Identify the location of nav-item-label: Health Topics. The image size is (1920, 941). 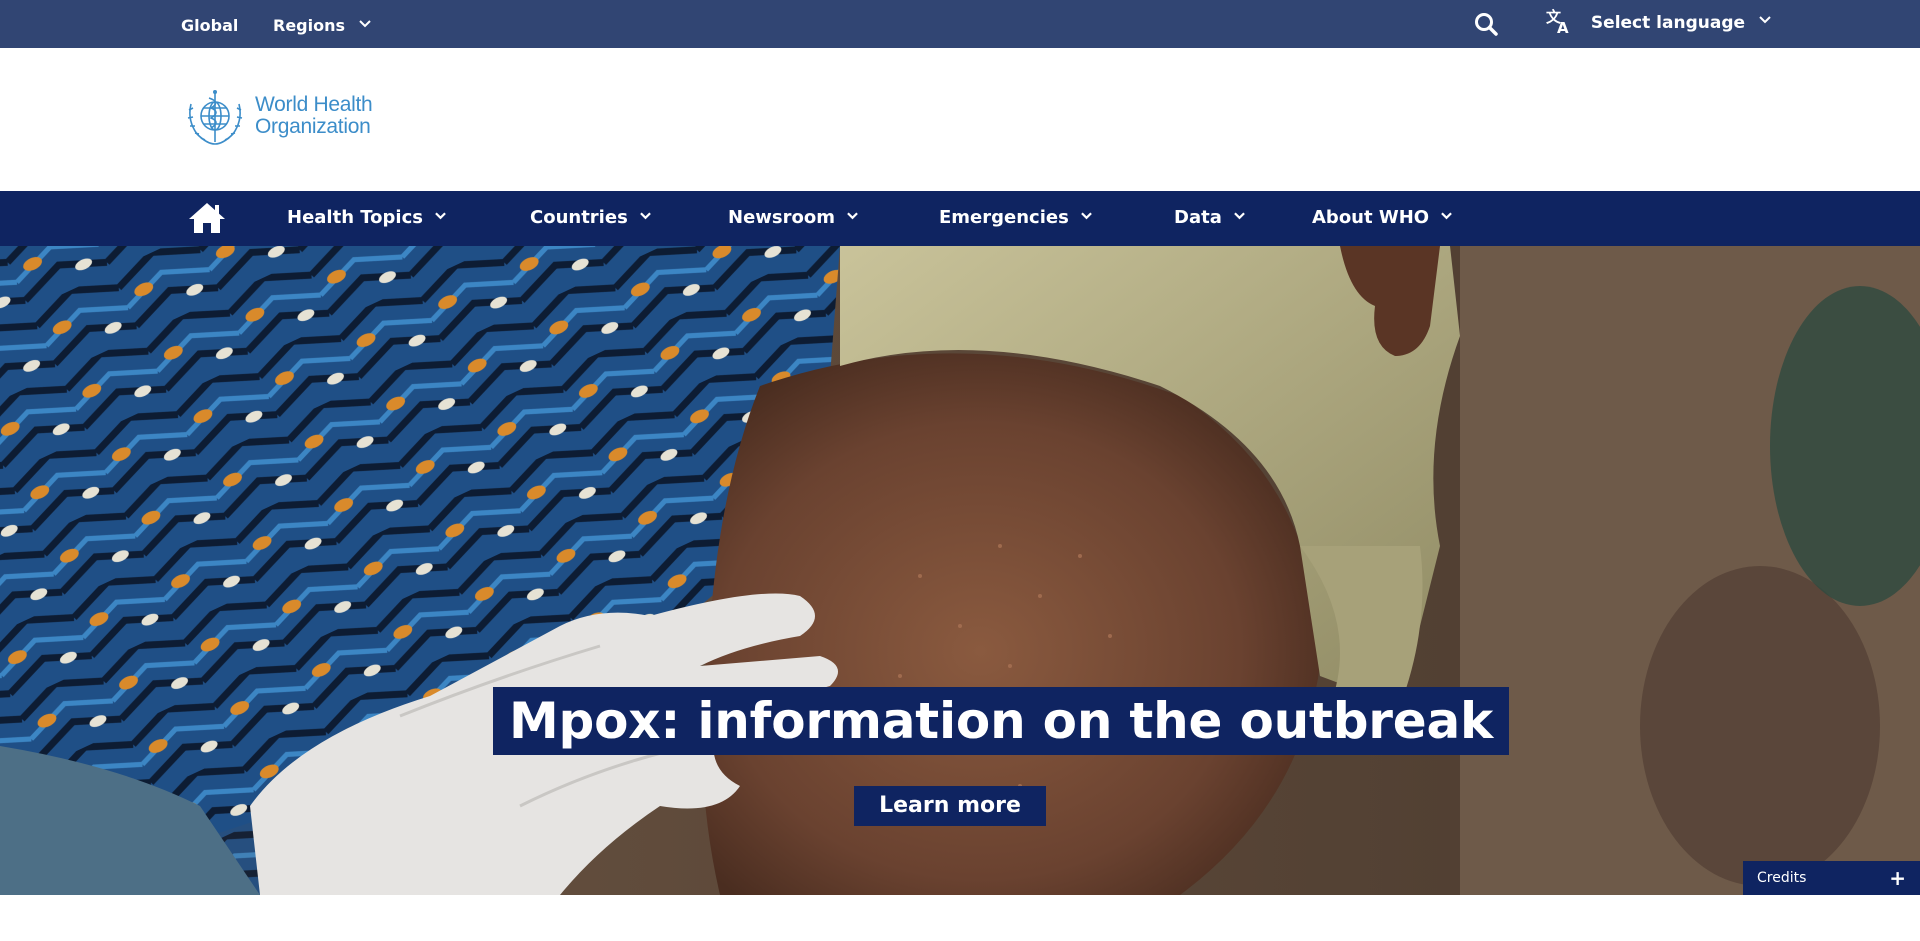
(355, 217).